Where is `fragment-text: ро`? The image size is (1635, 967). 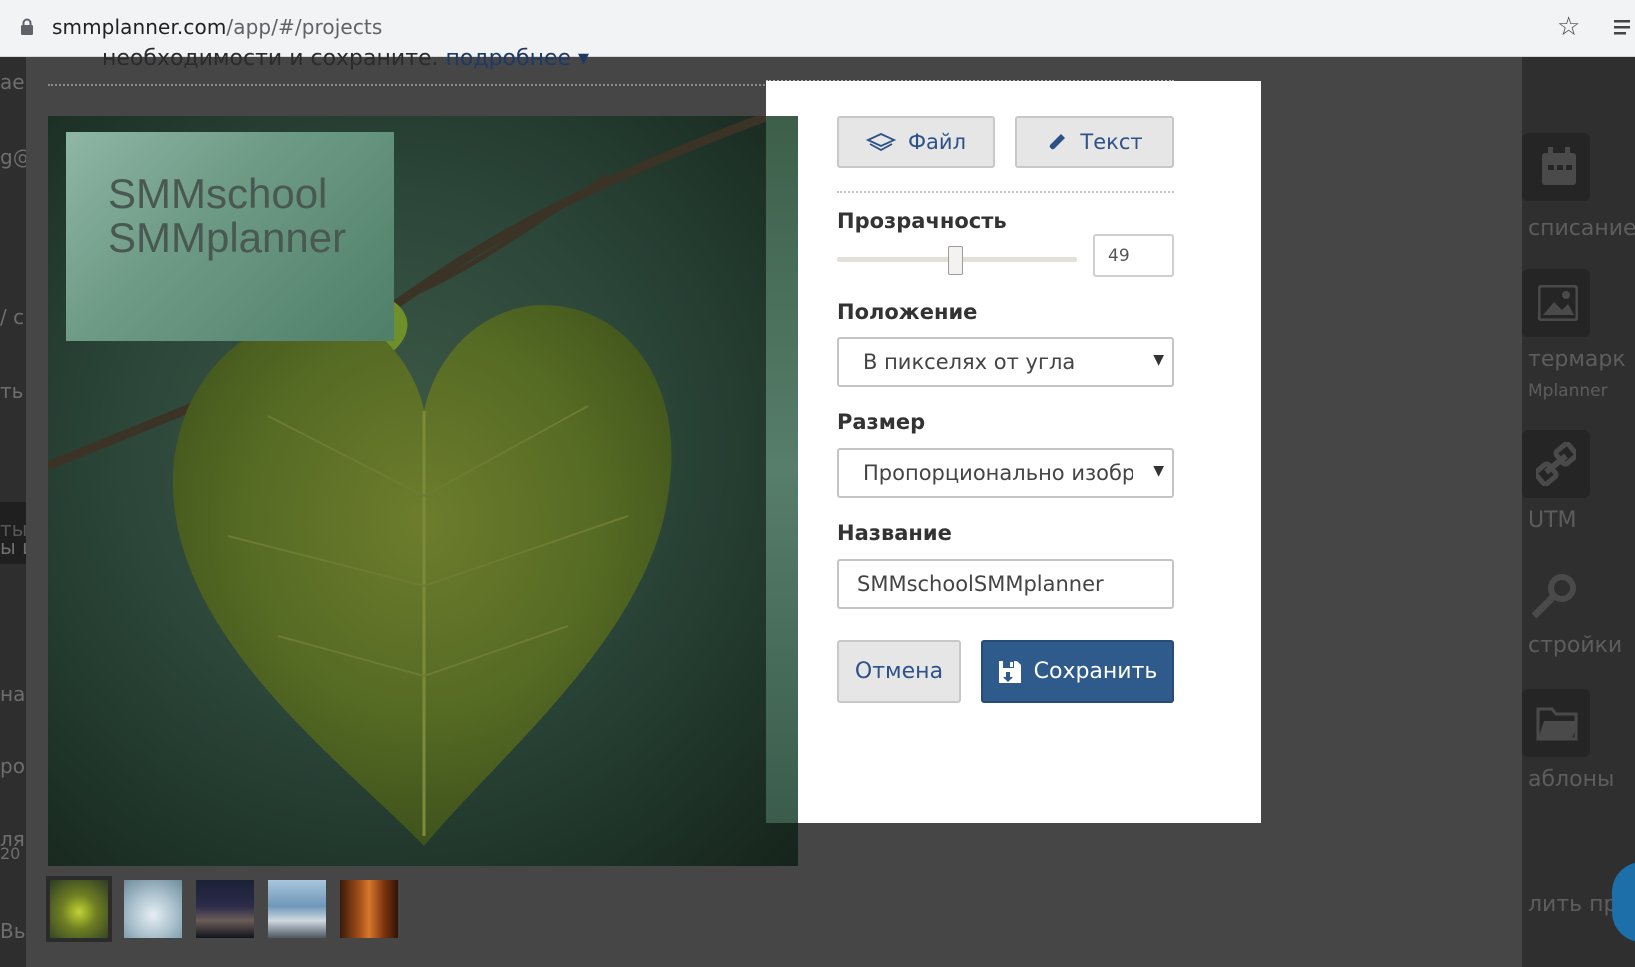 fragment-text: ро is located at coordinates (12, 766).